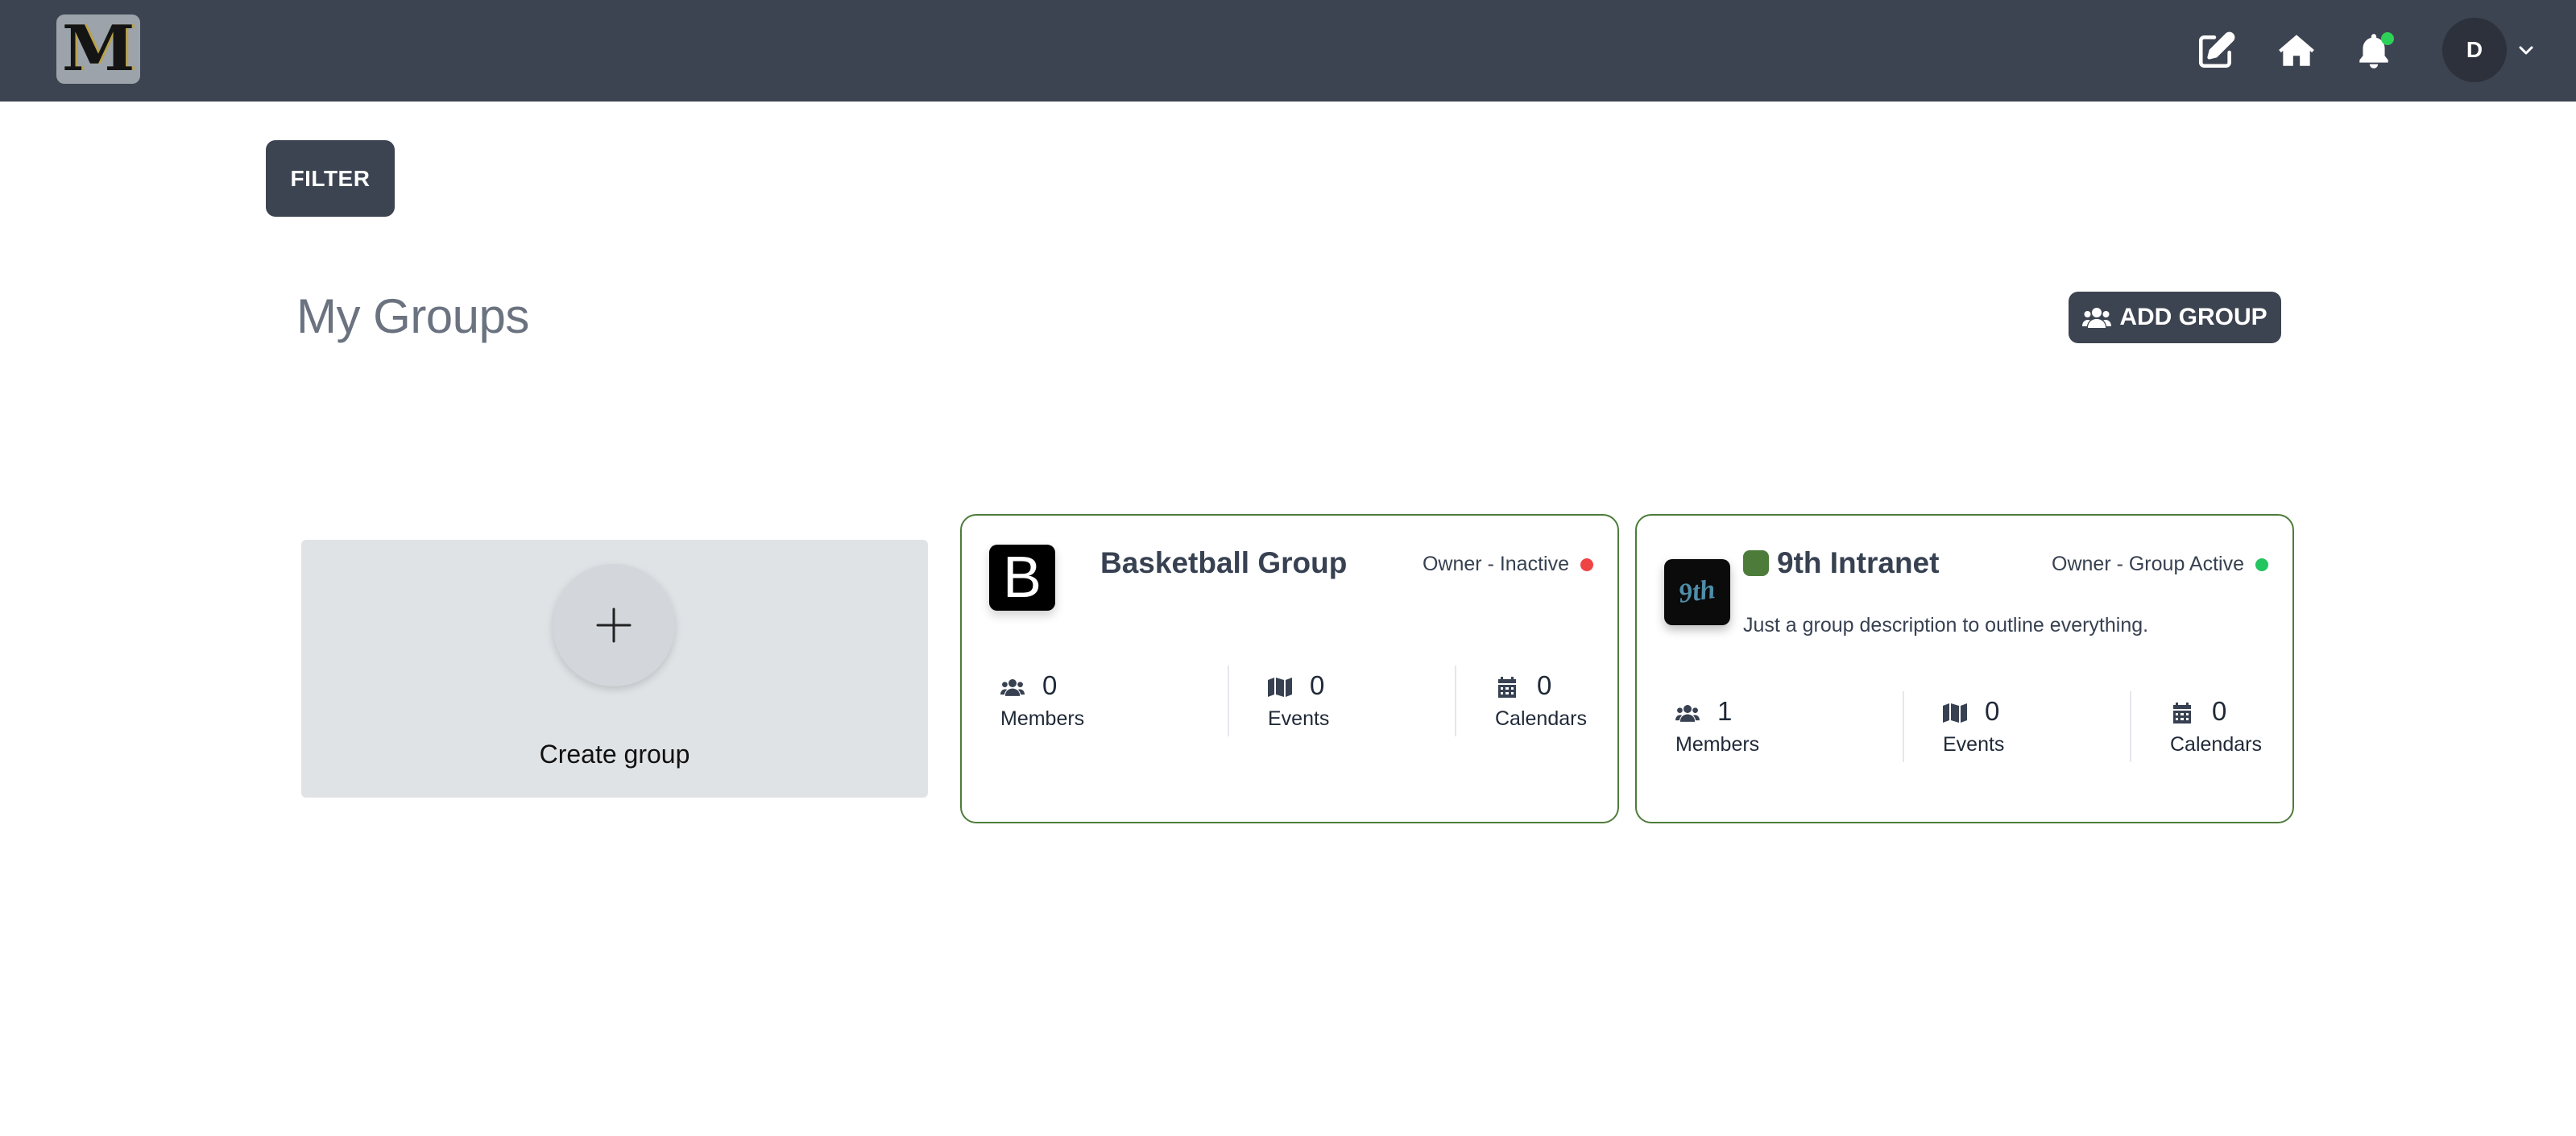 The height and width of the screenshot is (1136, 2576). What do you see at coordinates (2216, 51) in the screenshot?
I see `edit-icon` at bounding box center [2216, 51].